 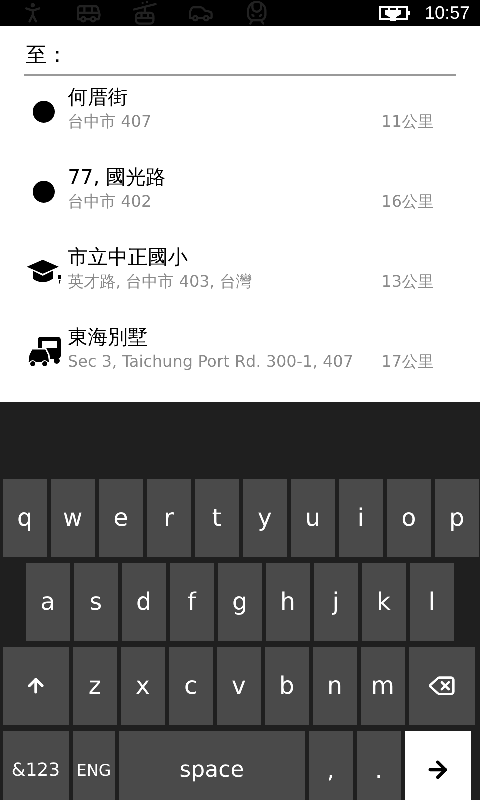 I want to click on letter-key: m, so click(x=383, y=686).